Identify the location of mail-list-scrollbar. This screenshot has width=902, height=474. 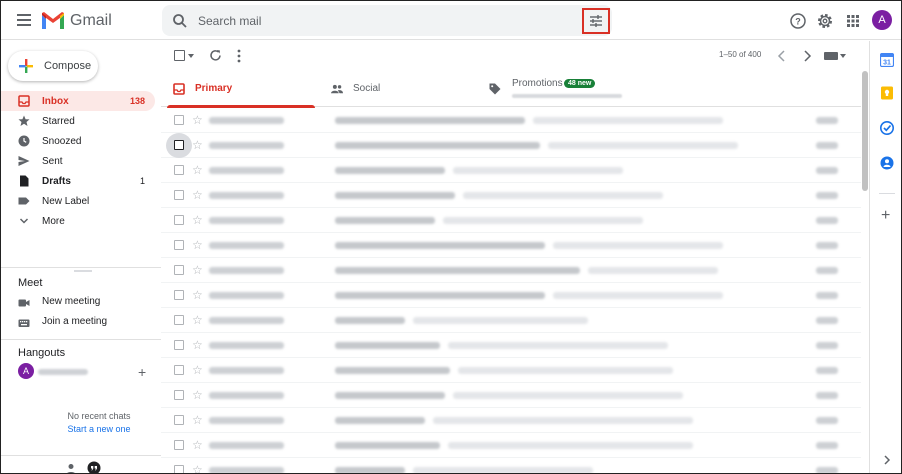
(865, 151).